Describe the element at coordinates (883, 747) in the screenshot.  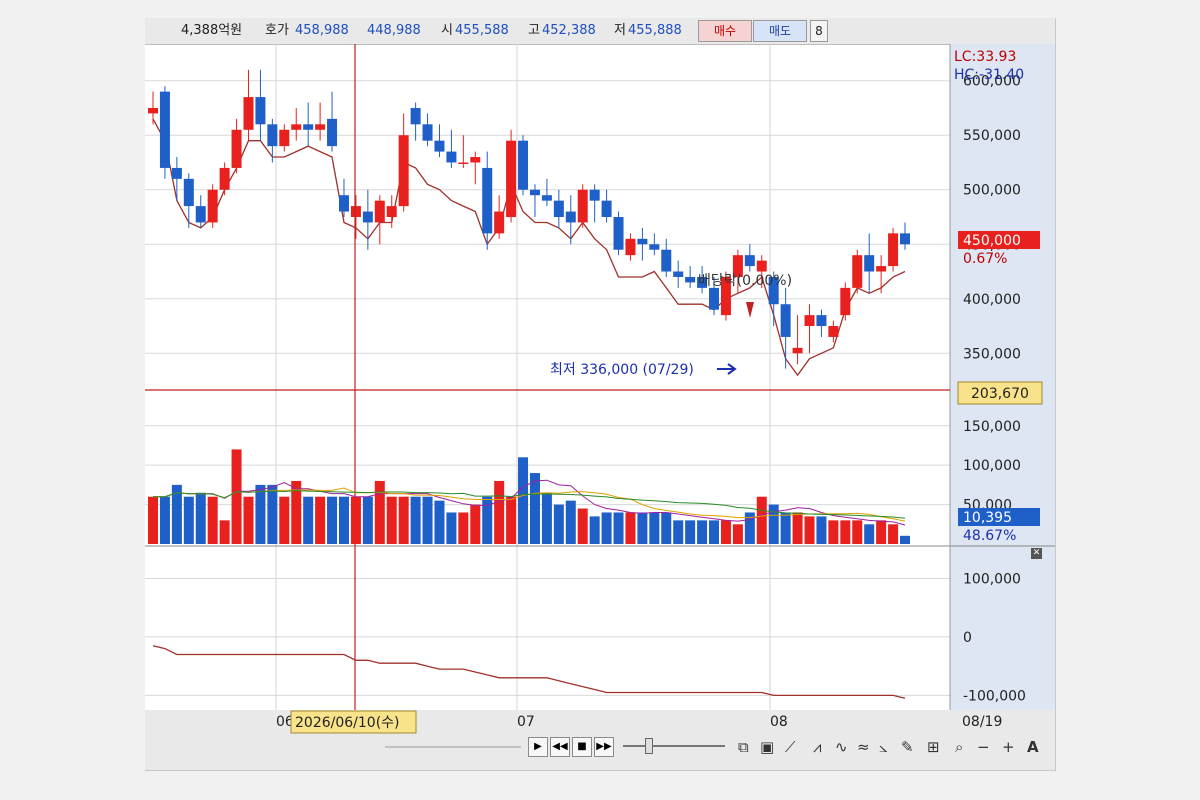
I see `angle-icon: ⦣` at that location.